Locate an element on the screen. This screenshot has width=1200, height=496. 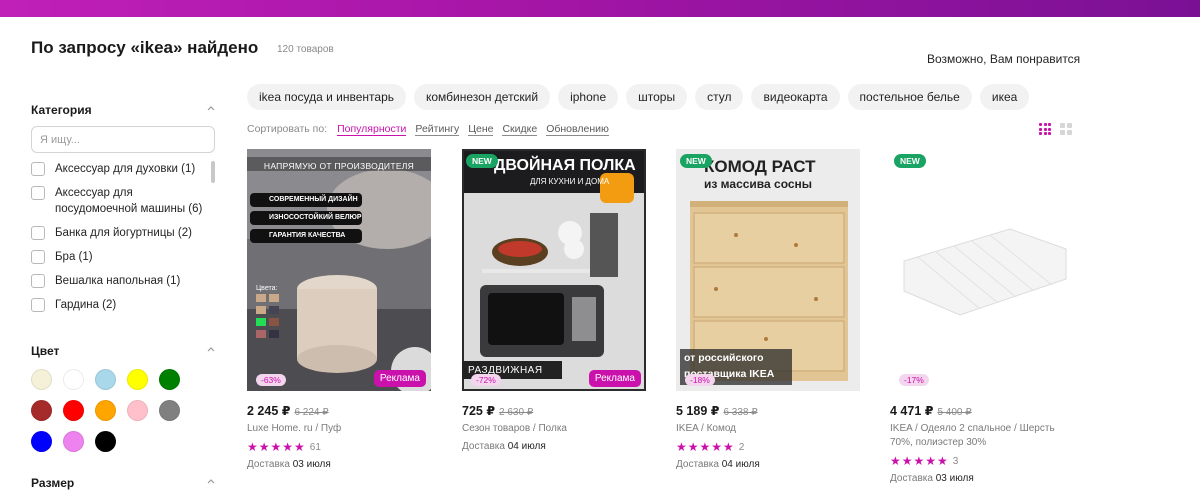
suggestion-chip: iphone is located at coordinates (588, 97).